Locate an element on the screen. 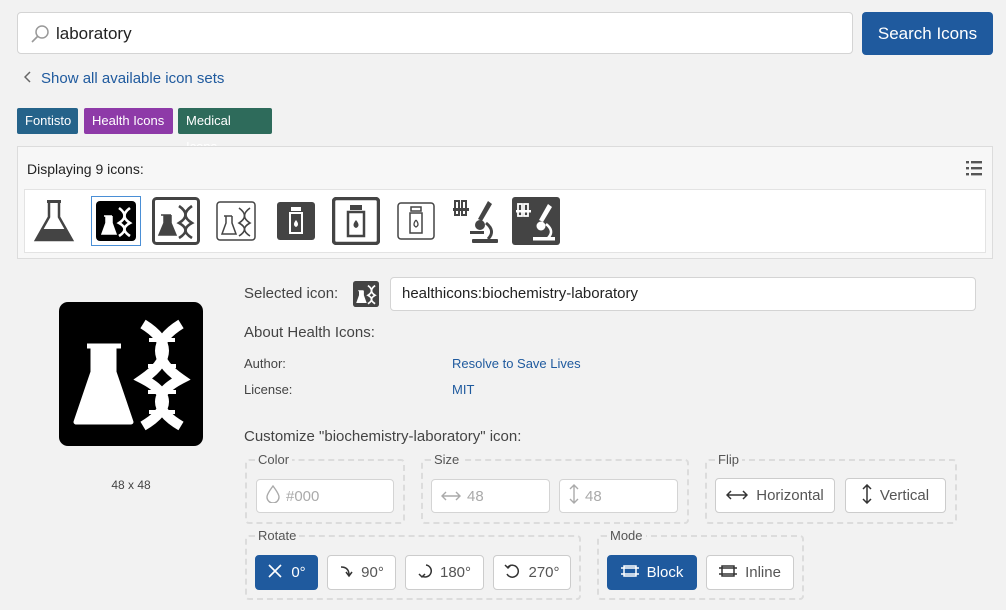 Image resolution: width=1006 pixels, height=610 pixels. rotate-90-icon is located at coordinates (346, 573).